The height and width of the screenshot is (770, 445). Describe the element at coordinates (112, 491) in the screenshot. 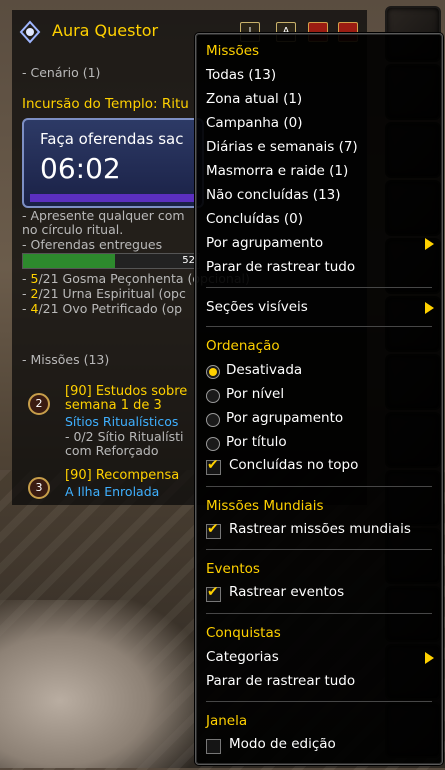

I see `quest-zone: A Ilha Enrolada` at that location.